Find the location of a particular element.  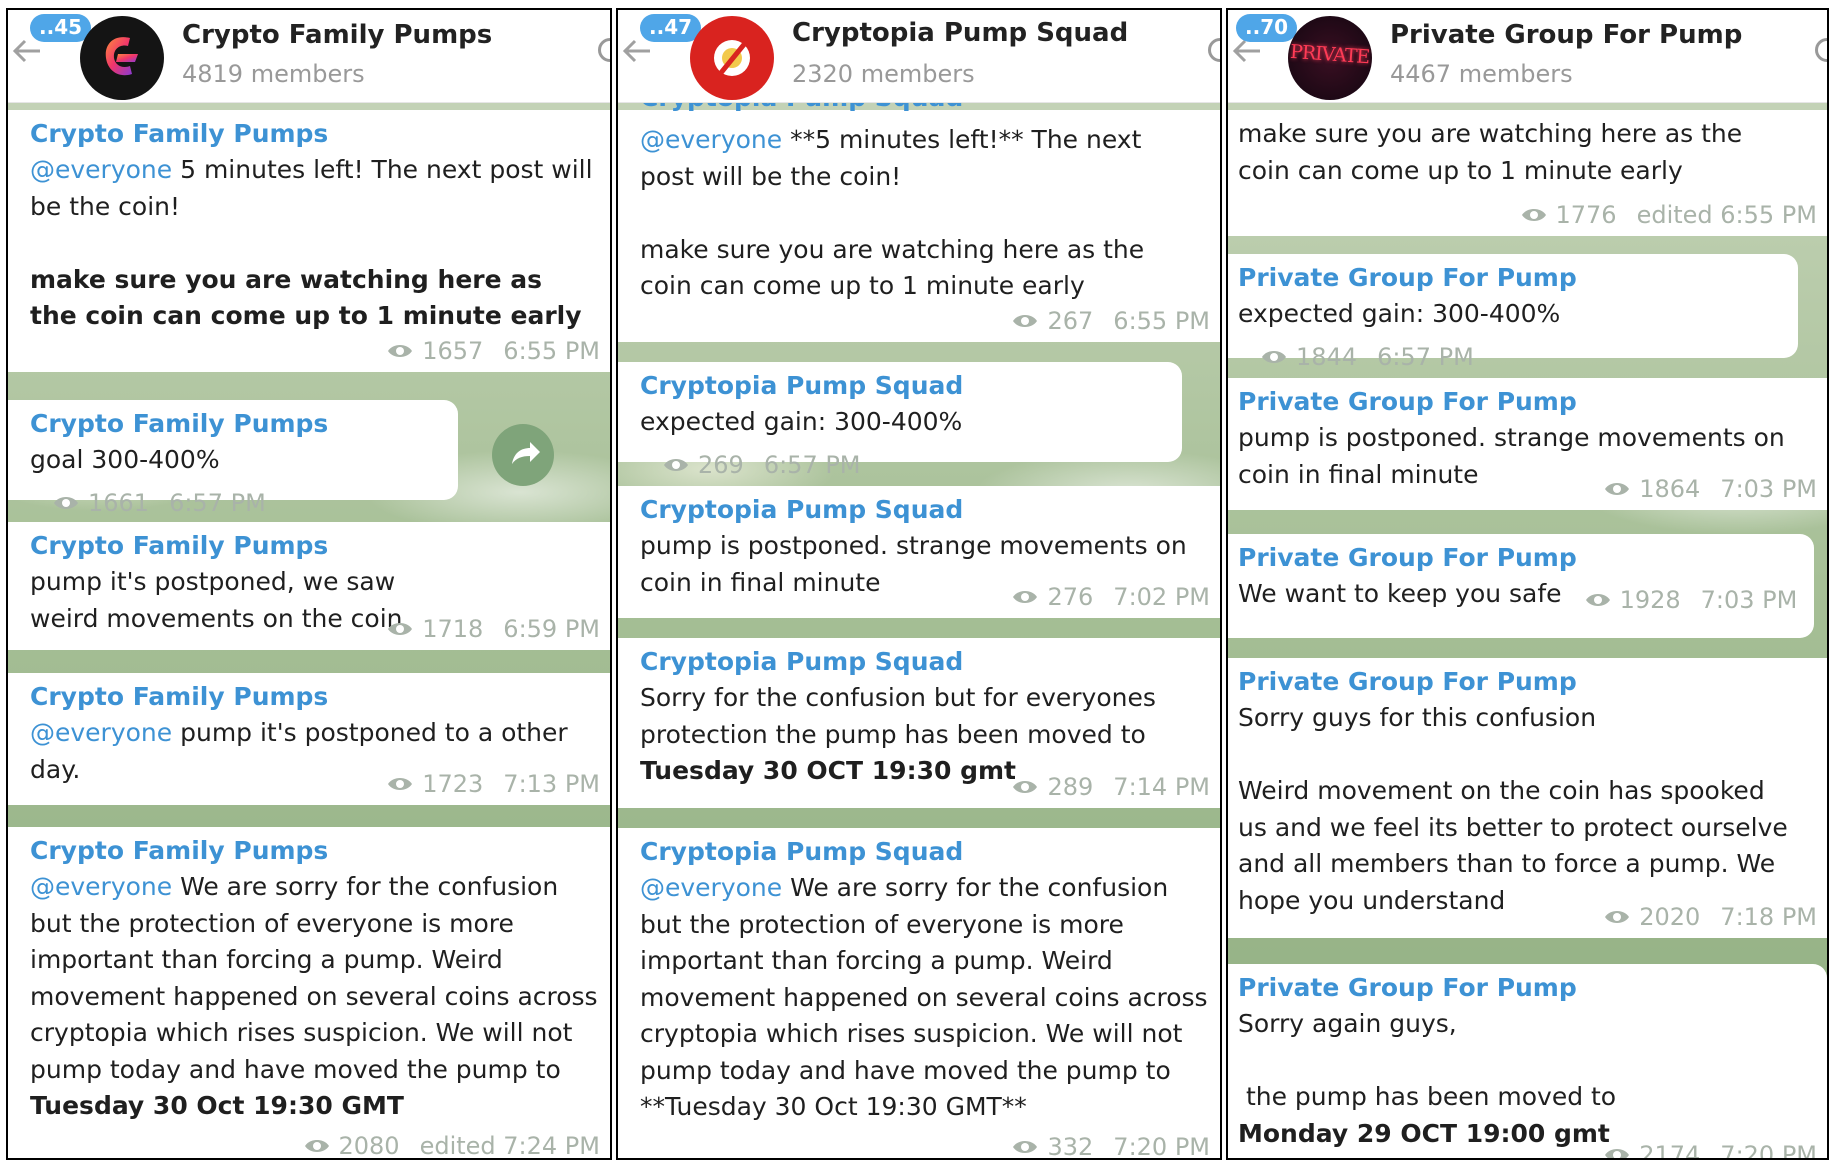

message-text: expected gain: 300-400%1844 6:57 PM is located at coordinates (1399, 335).